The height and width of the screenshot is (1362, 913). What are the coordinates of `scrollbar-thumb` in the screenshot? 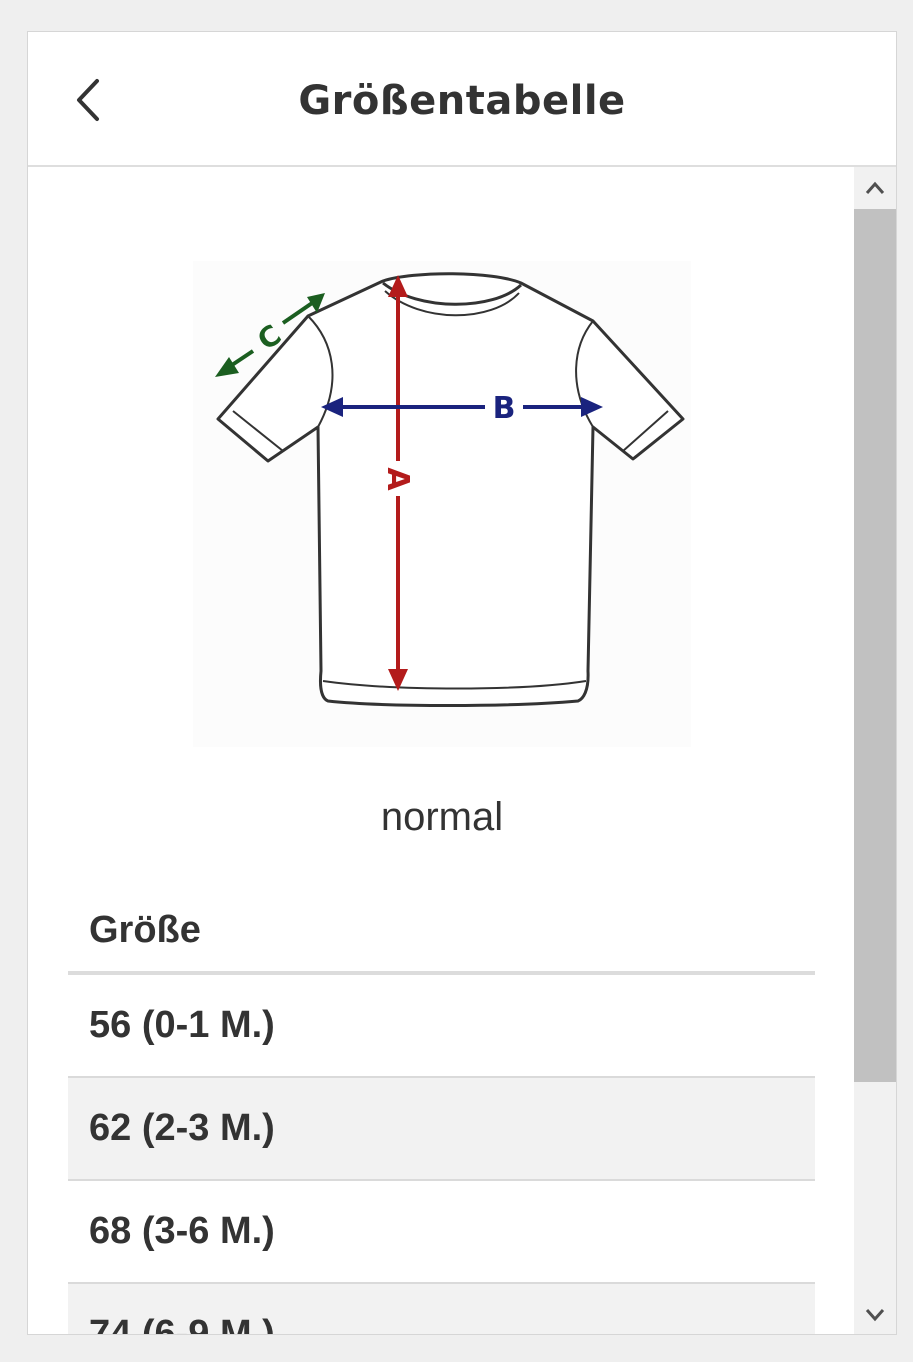 It's located at (875, 645).